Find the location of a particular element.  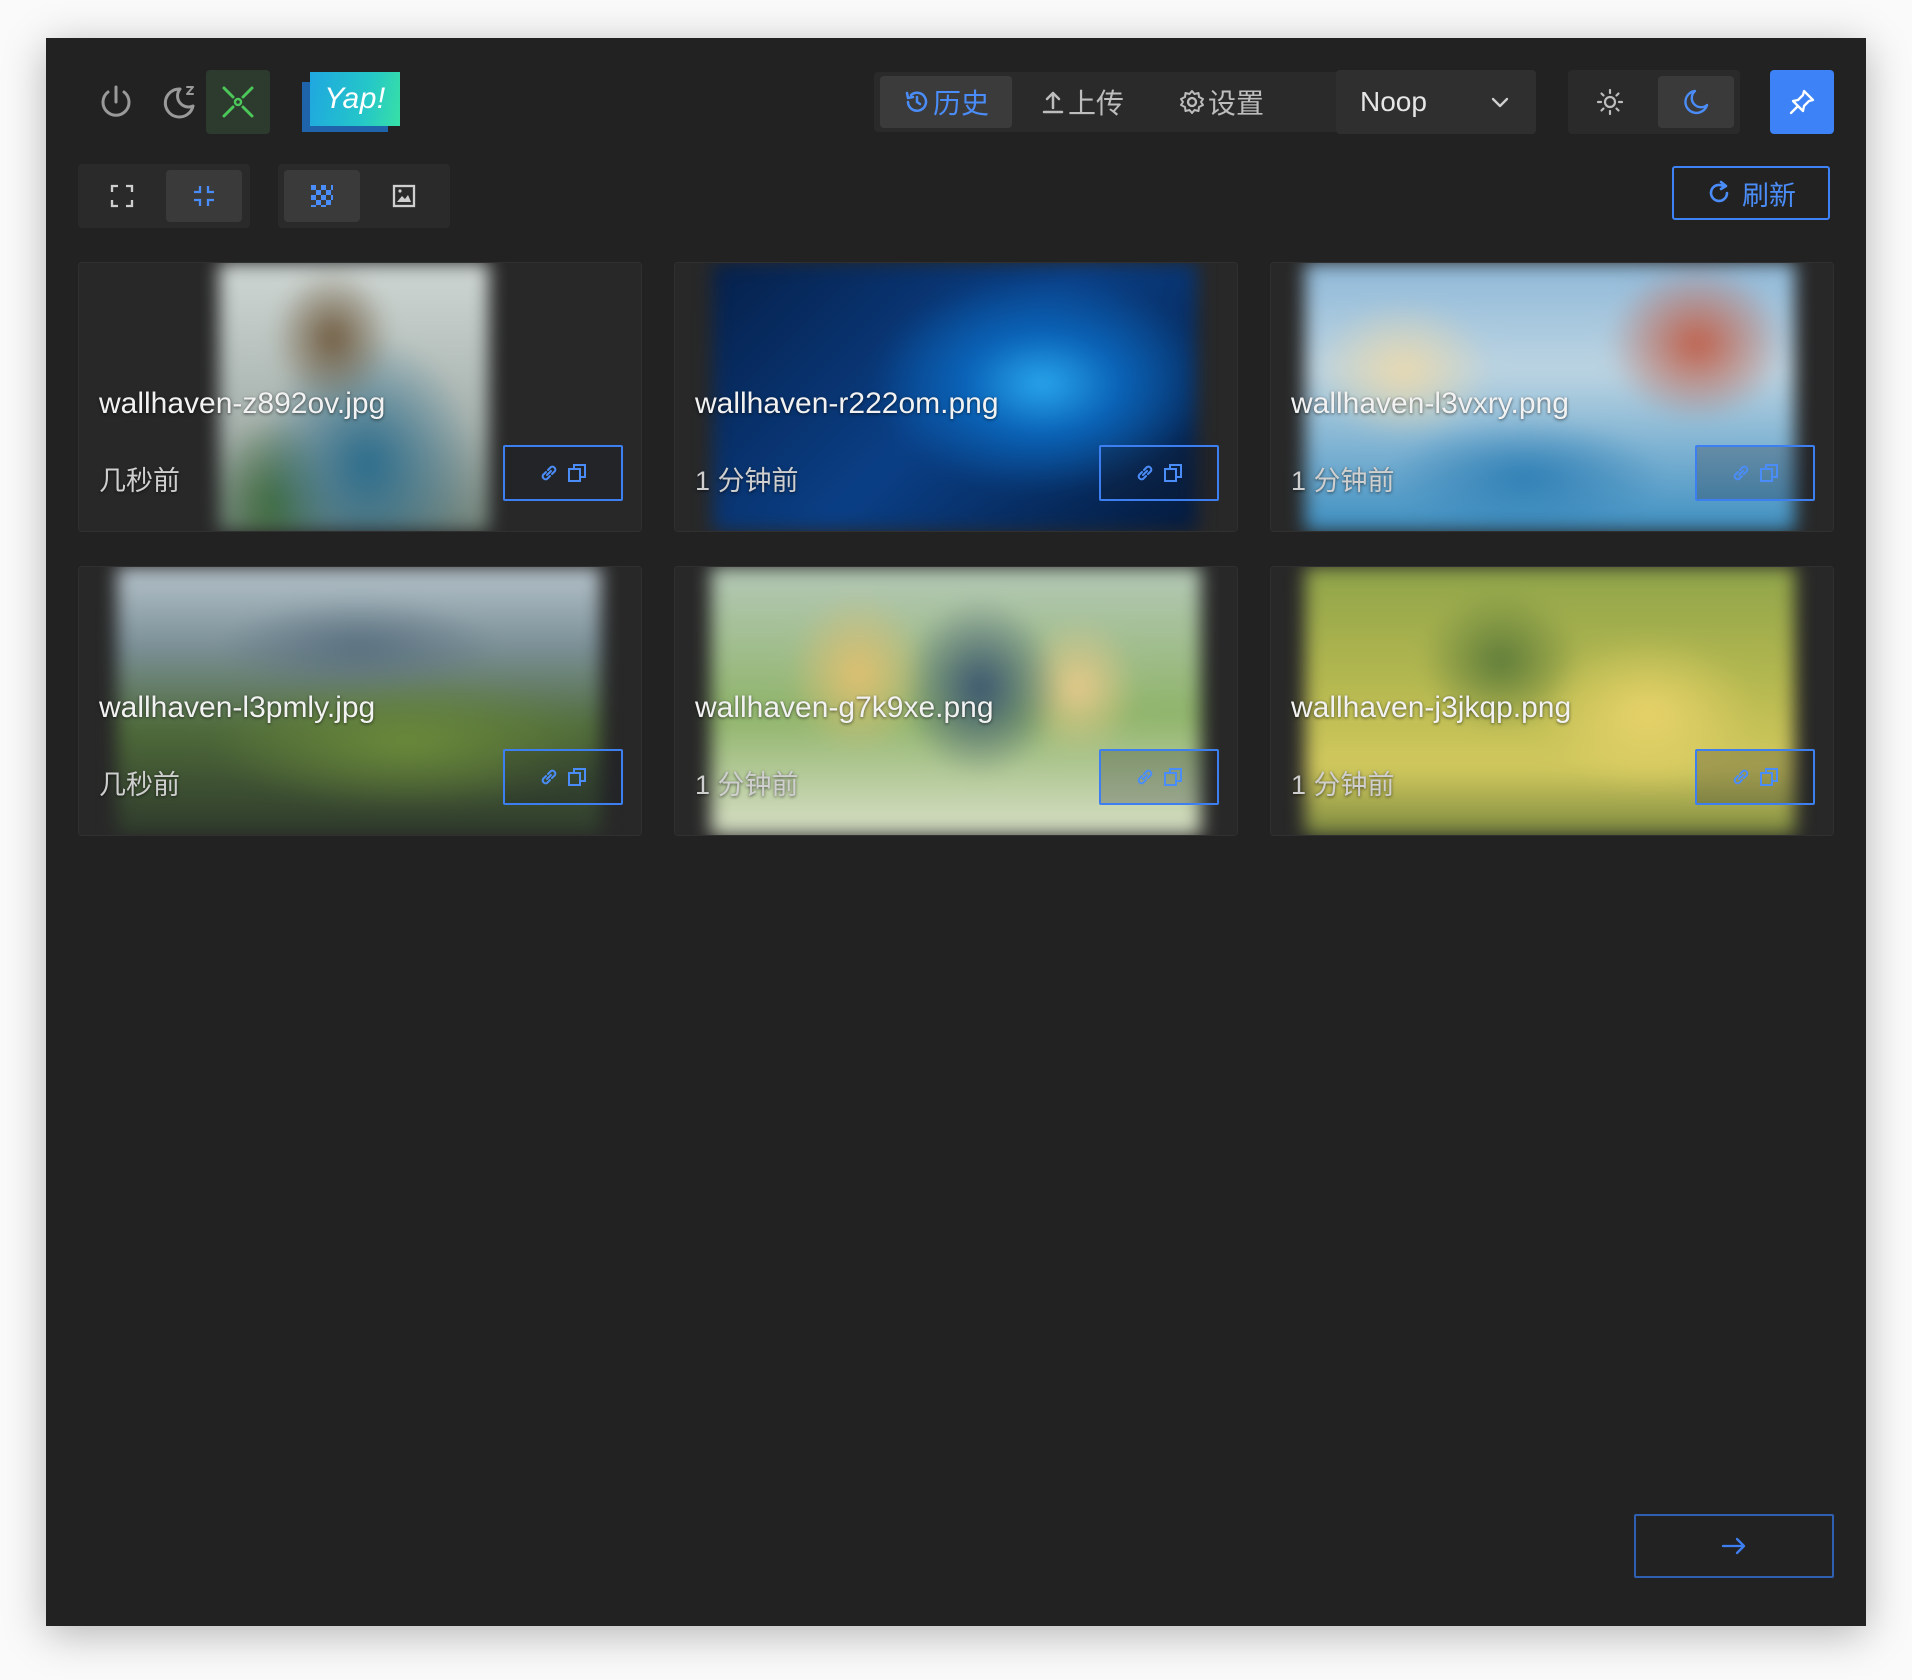

chevron-down-icon is located at coordinates (1500, 102).